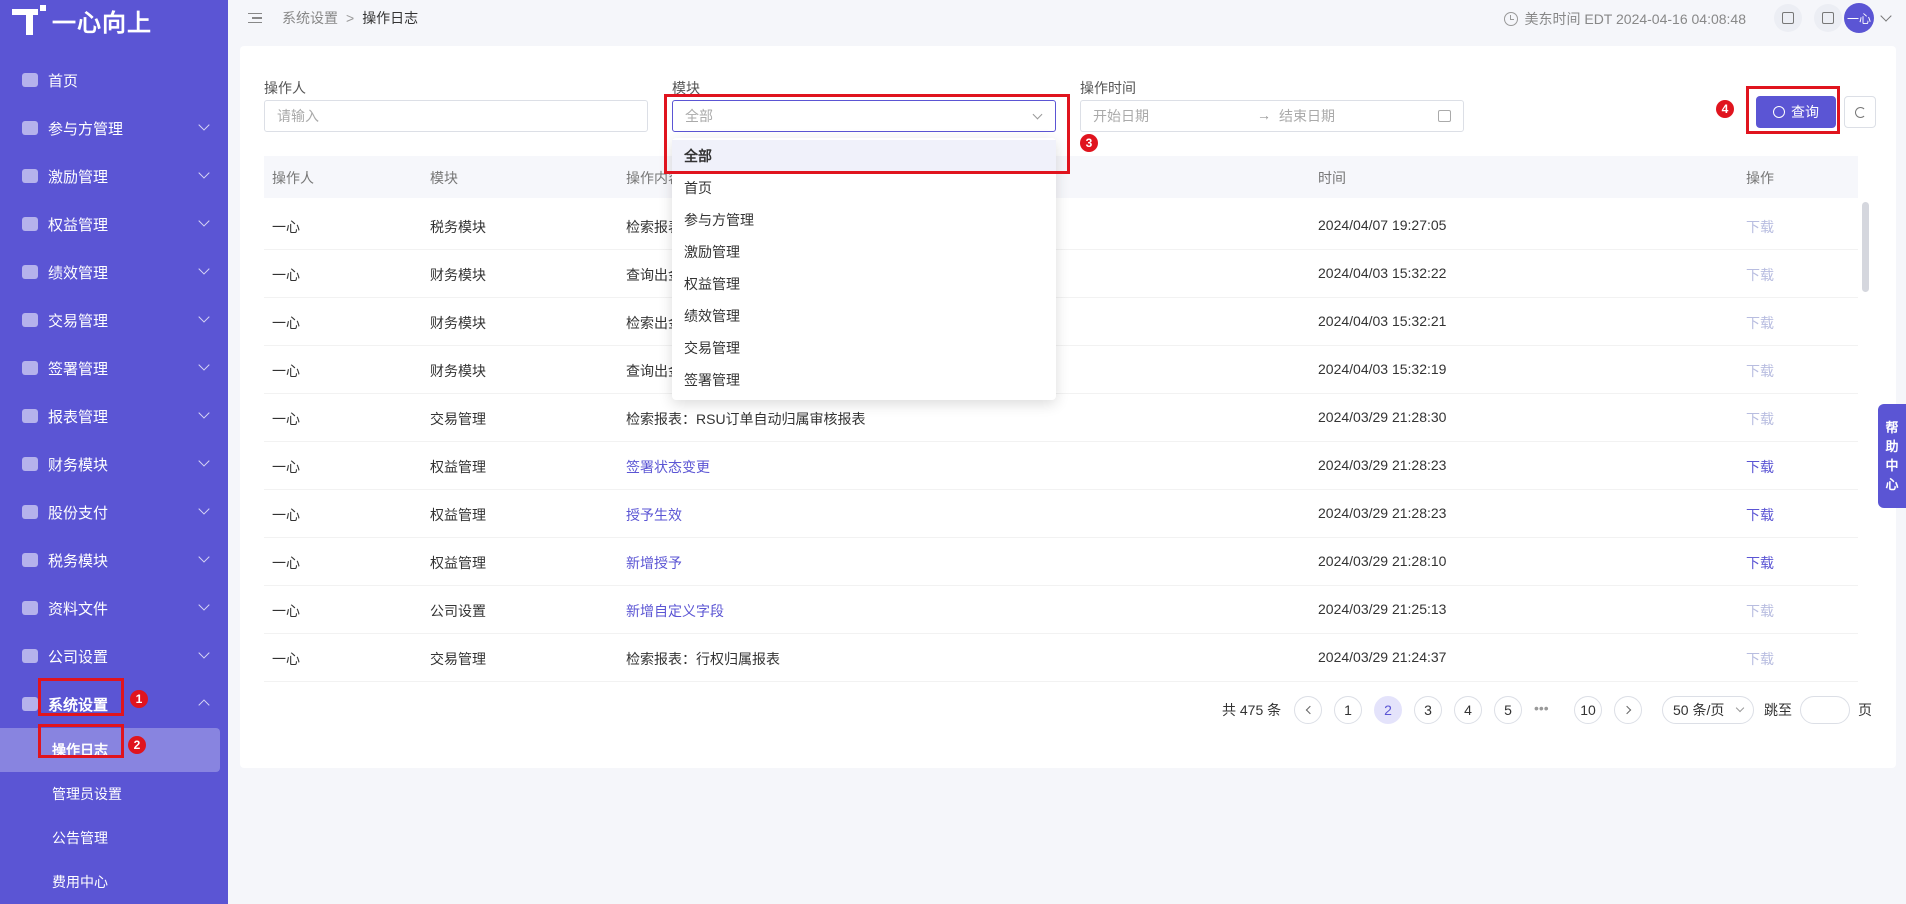 Image resolution: width=1906 pixels, height=904 pixels. Describe the element at coordinates (1796, 112) in the screenshot. I see `query-button: 查询` at that location.